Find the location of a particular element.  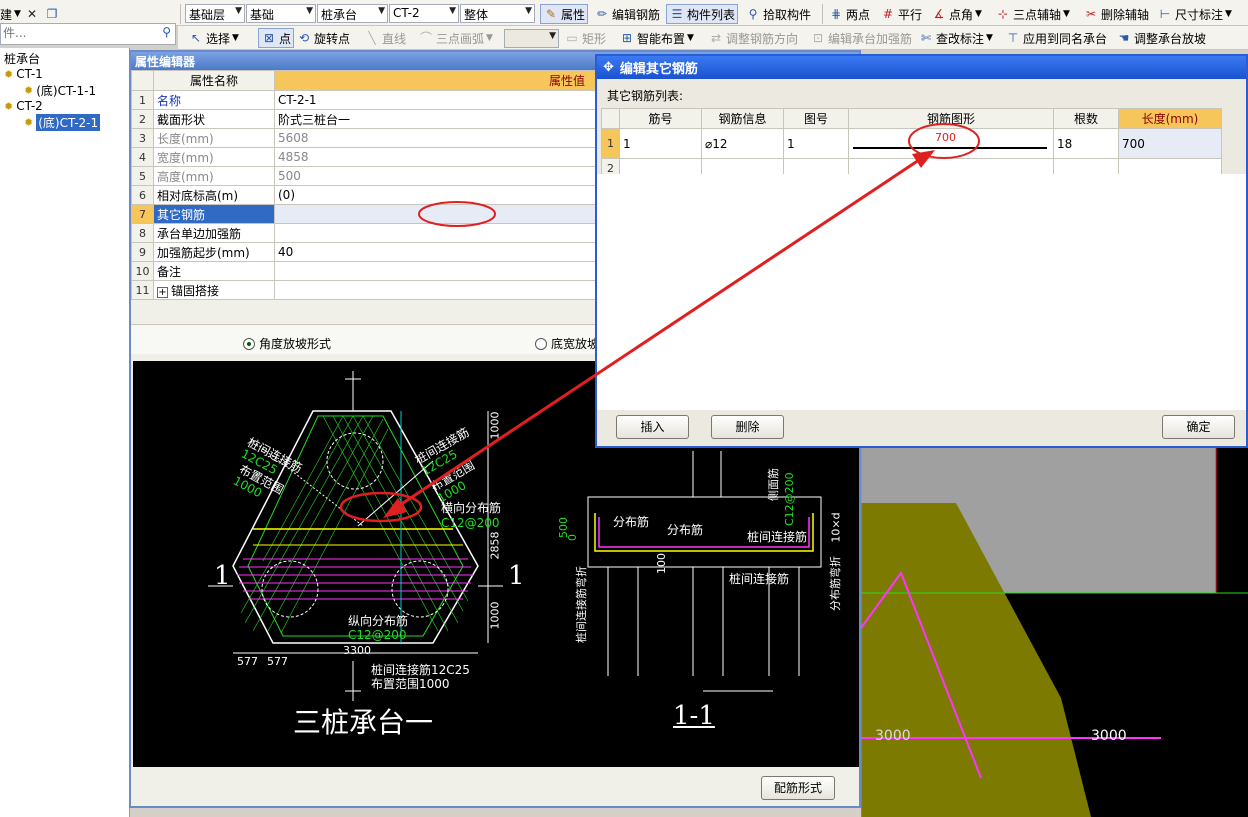

section-note: 侧面筋 is located at coordinates (773, 484).